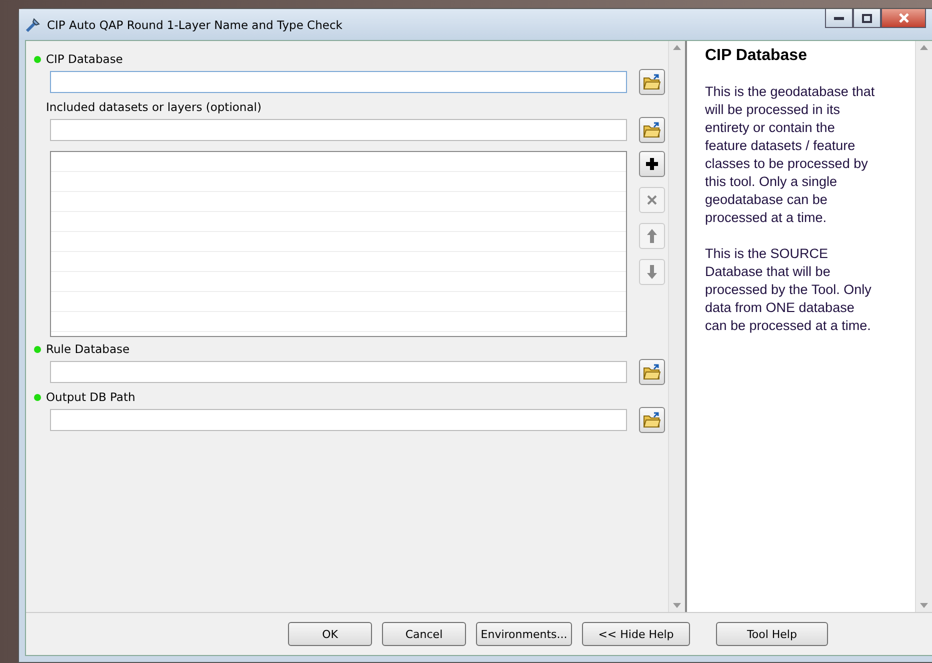  Describe the element at coordinates (88, 349) in the screenshot. I see `parameter-label: Rule Database` at that location.